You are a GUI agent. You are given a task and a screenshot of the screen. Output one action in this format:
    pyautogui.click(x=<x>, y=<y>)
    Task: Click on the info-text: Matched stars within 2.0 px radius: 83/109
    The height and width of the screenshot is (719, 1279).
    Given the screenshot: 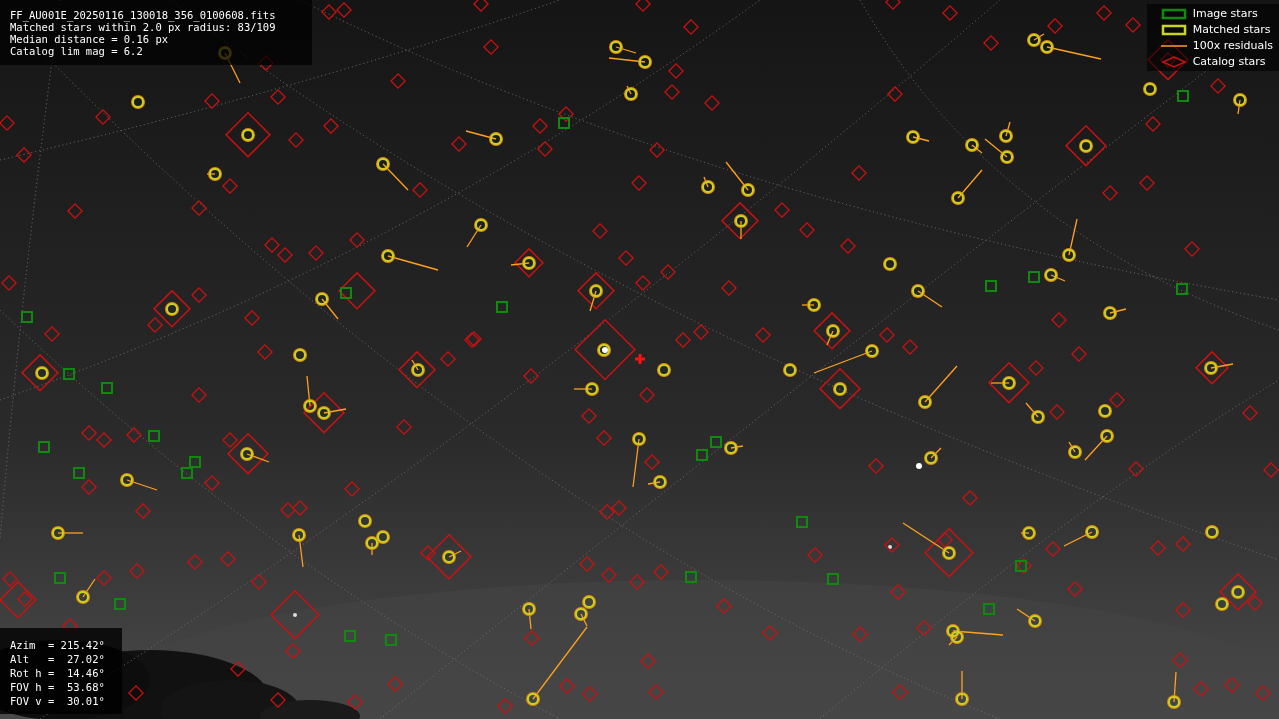 What is the action you would take?
    pyautogui.click(x=143, y=27)
    